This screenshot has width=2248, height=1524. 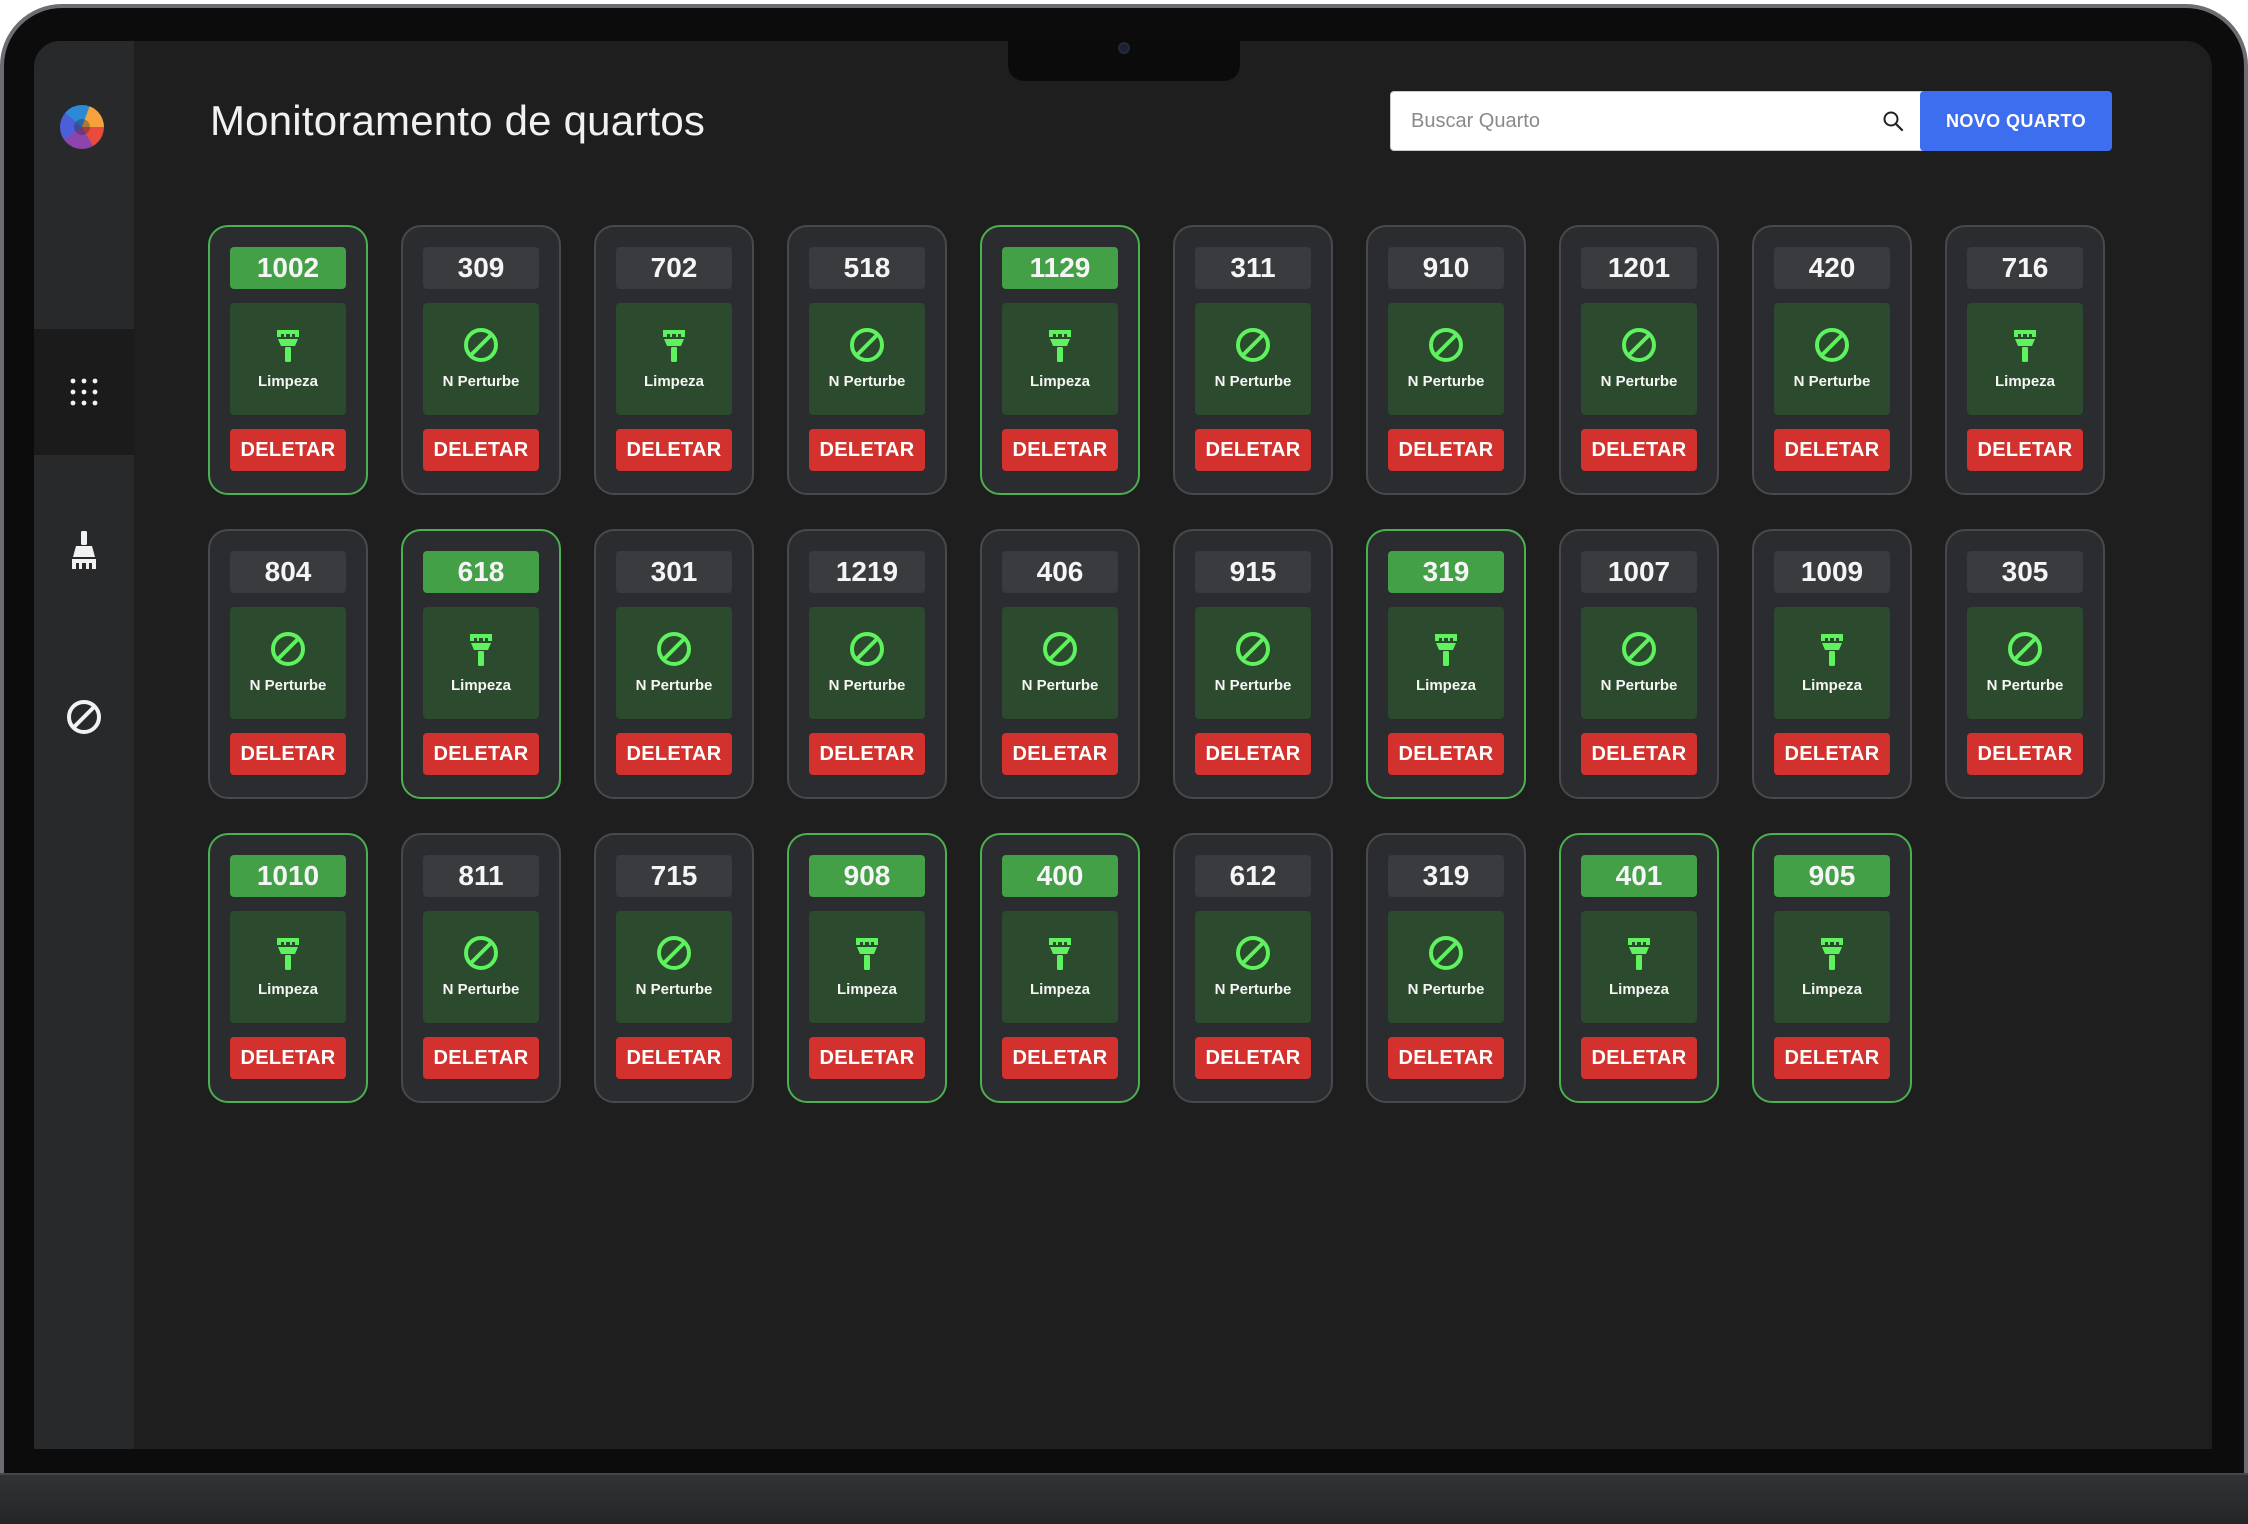 What do you see at coordinates (1253, 360) in the screenshot?
I see `room-card: 311 N Perturbe DELETAR` at bounding box center [1253, 360].